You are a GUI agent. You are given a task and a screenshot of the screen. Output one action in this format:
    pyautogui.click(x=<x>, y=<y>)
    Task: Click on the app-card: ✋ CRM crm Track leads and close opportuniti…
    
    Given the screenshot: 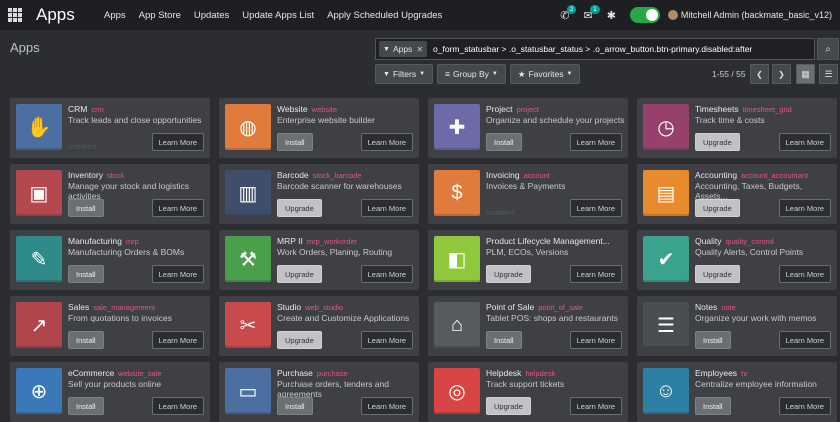 What is the action you would take?
    pyautogui.click(x=110, y=128)
    